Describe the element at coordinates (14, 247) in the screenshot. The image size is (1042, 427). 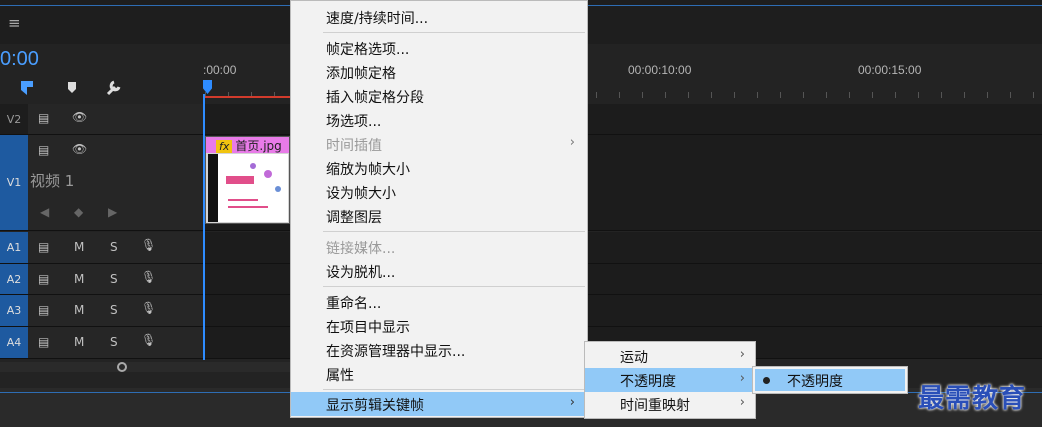
I see `track-id: A1` at that location.